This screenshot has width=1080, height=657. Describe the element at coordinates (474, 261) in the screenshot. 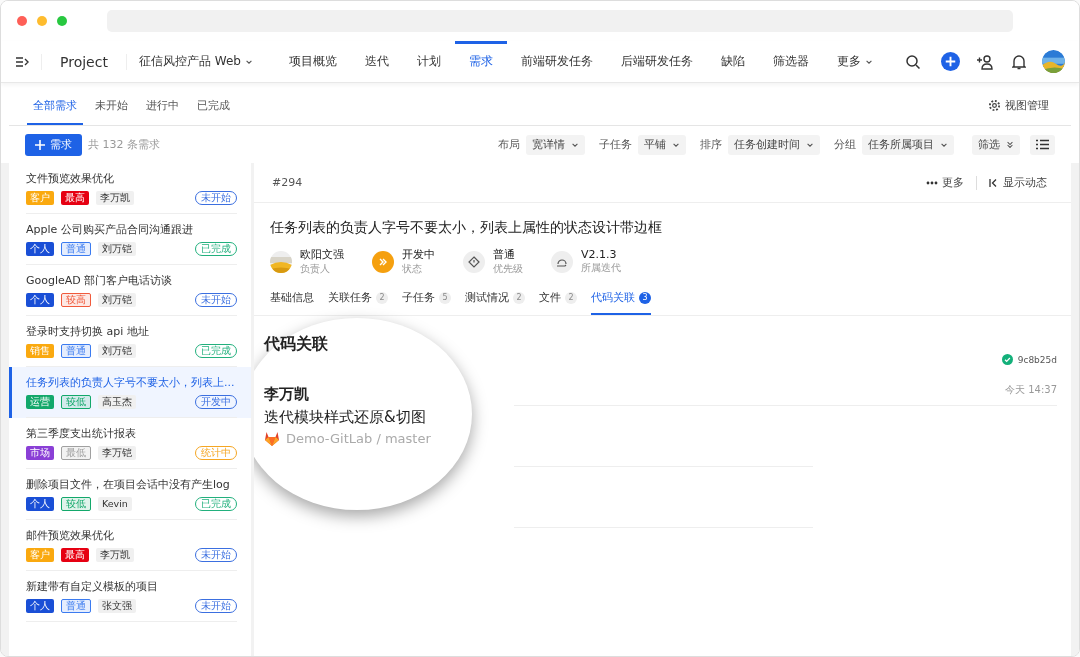

I see `priority-icon` at that location.